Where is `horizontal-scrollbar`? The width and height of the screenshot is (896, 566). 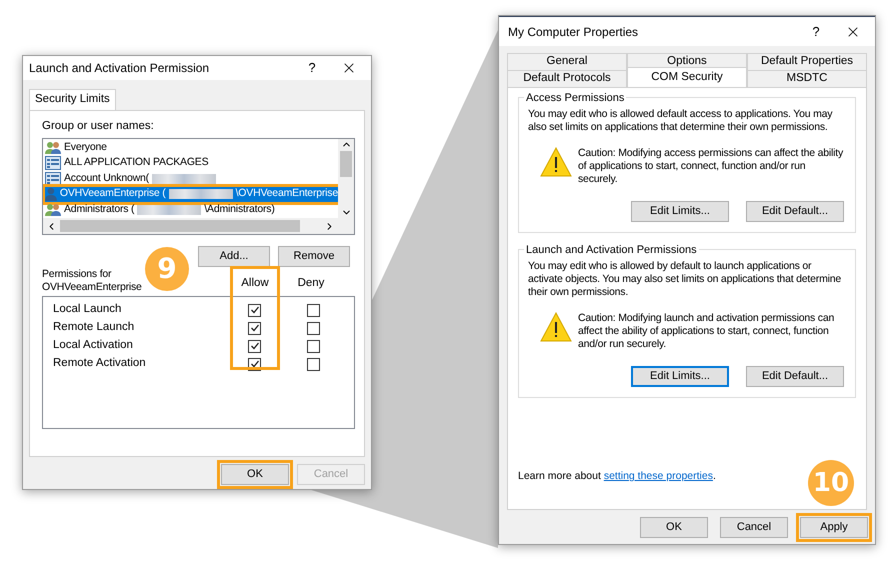
horizontal-scrollbar is located at coordinates (198, 226).